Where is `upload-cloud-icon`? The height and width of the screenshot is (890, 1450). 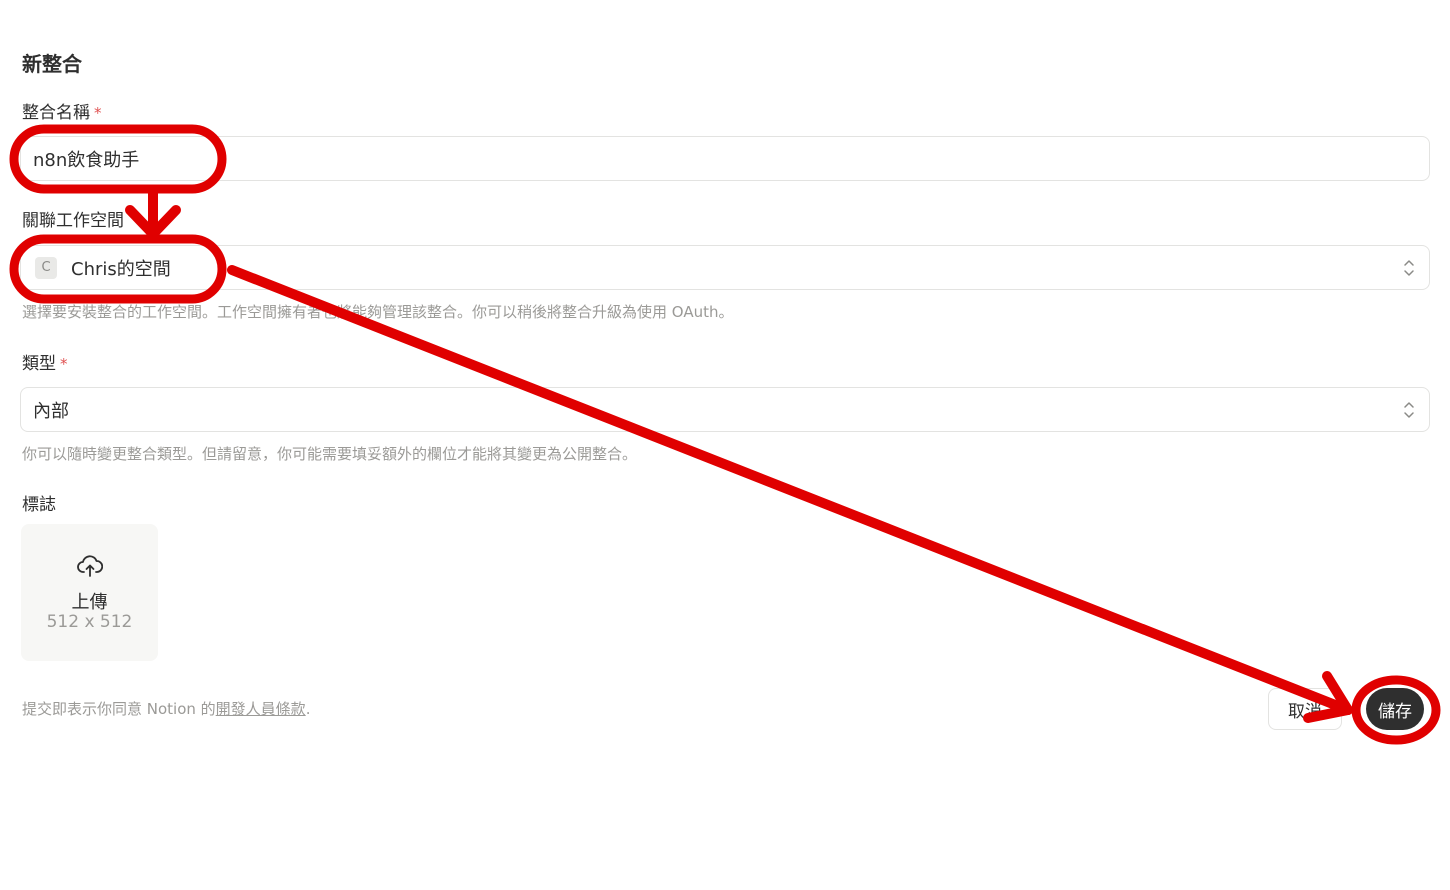
upload-cloud-icon is located at coordinates (90, 566).